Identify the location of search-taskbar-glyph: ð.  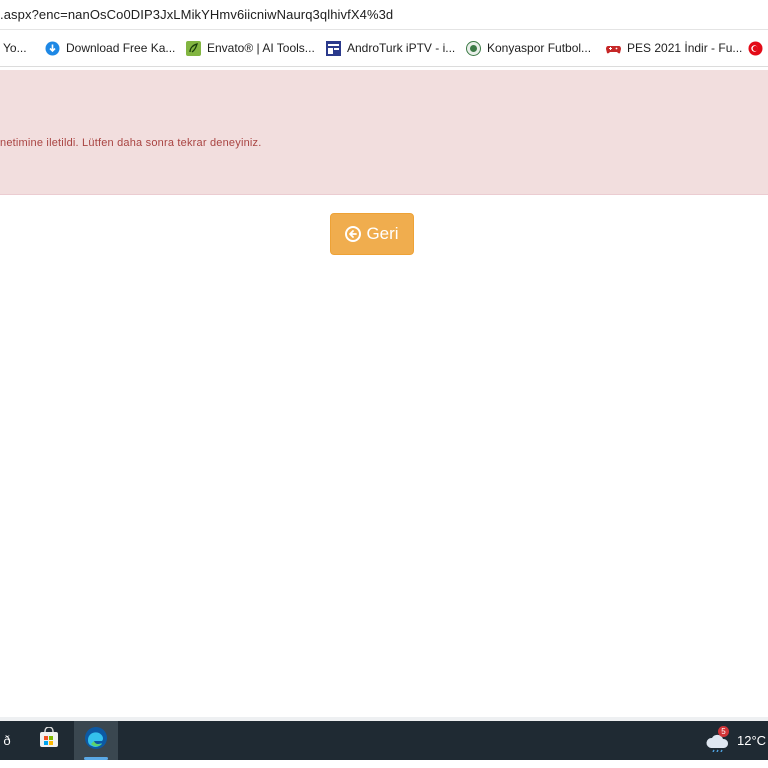
(7, 740).